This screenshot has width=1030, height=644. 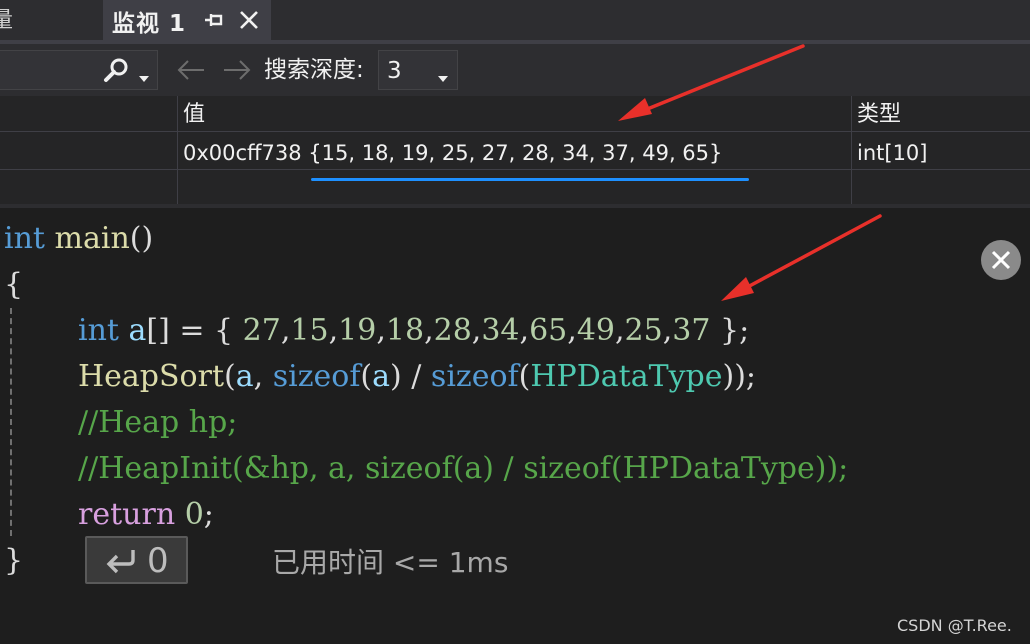 What do you see at coordinates (237, 70) in the screenshot?
I see `arrow-right-icon` at bounding box center [237, 70].